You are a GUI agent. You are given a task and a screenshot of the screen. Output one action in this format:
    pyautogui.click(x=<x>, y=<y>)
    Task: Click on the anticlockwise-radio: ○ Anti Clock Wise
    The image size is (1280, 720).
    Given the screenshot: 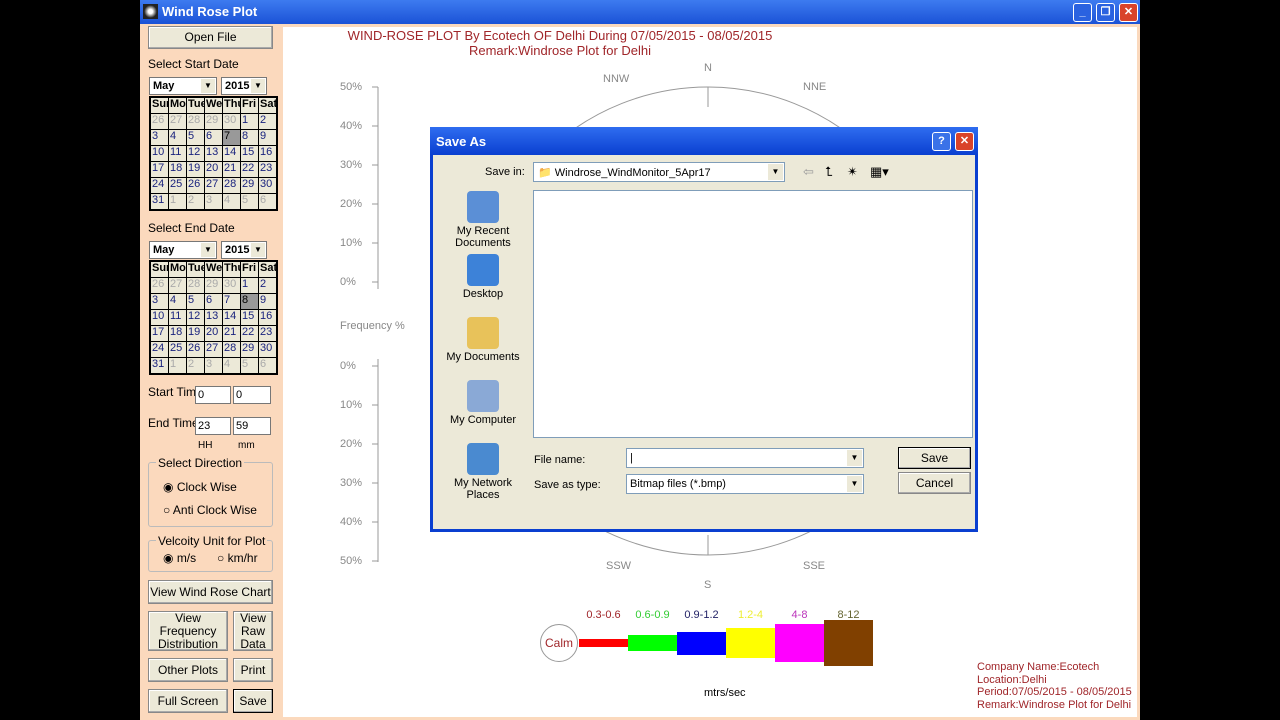 What is the action you would take?
    pyautogui.click(x=210, y=510)
    